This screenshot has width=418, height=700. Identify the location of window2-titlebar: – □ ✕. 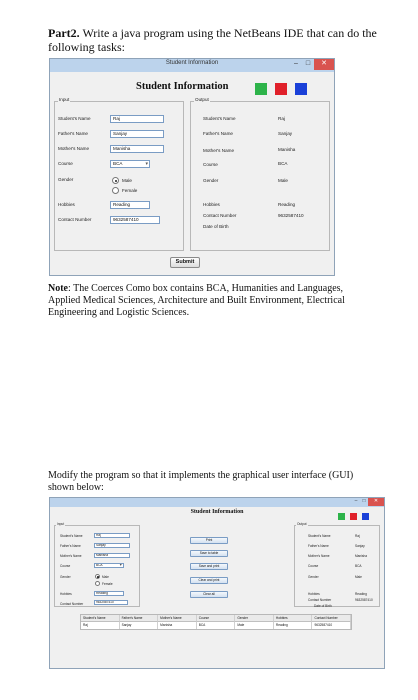
(217, 502).